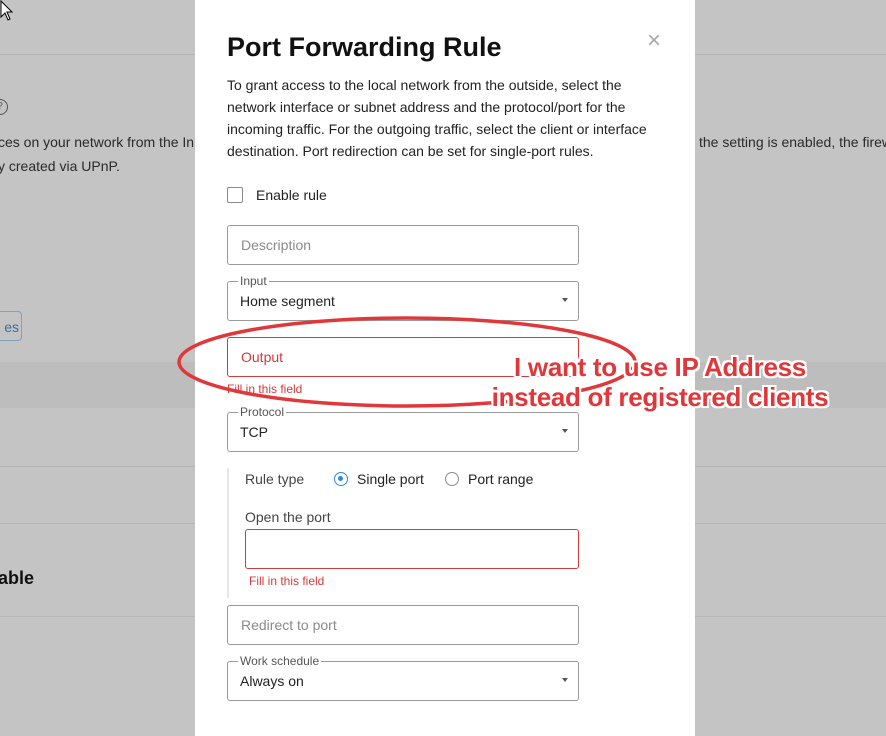 The height and width of the screenshot is (736, 886). I want to click on radio-single-port-label: Single port, so click(390, 479).